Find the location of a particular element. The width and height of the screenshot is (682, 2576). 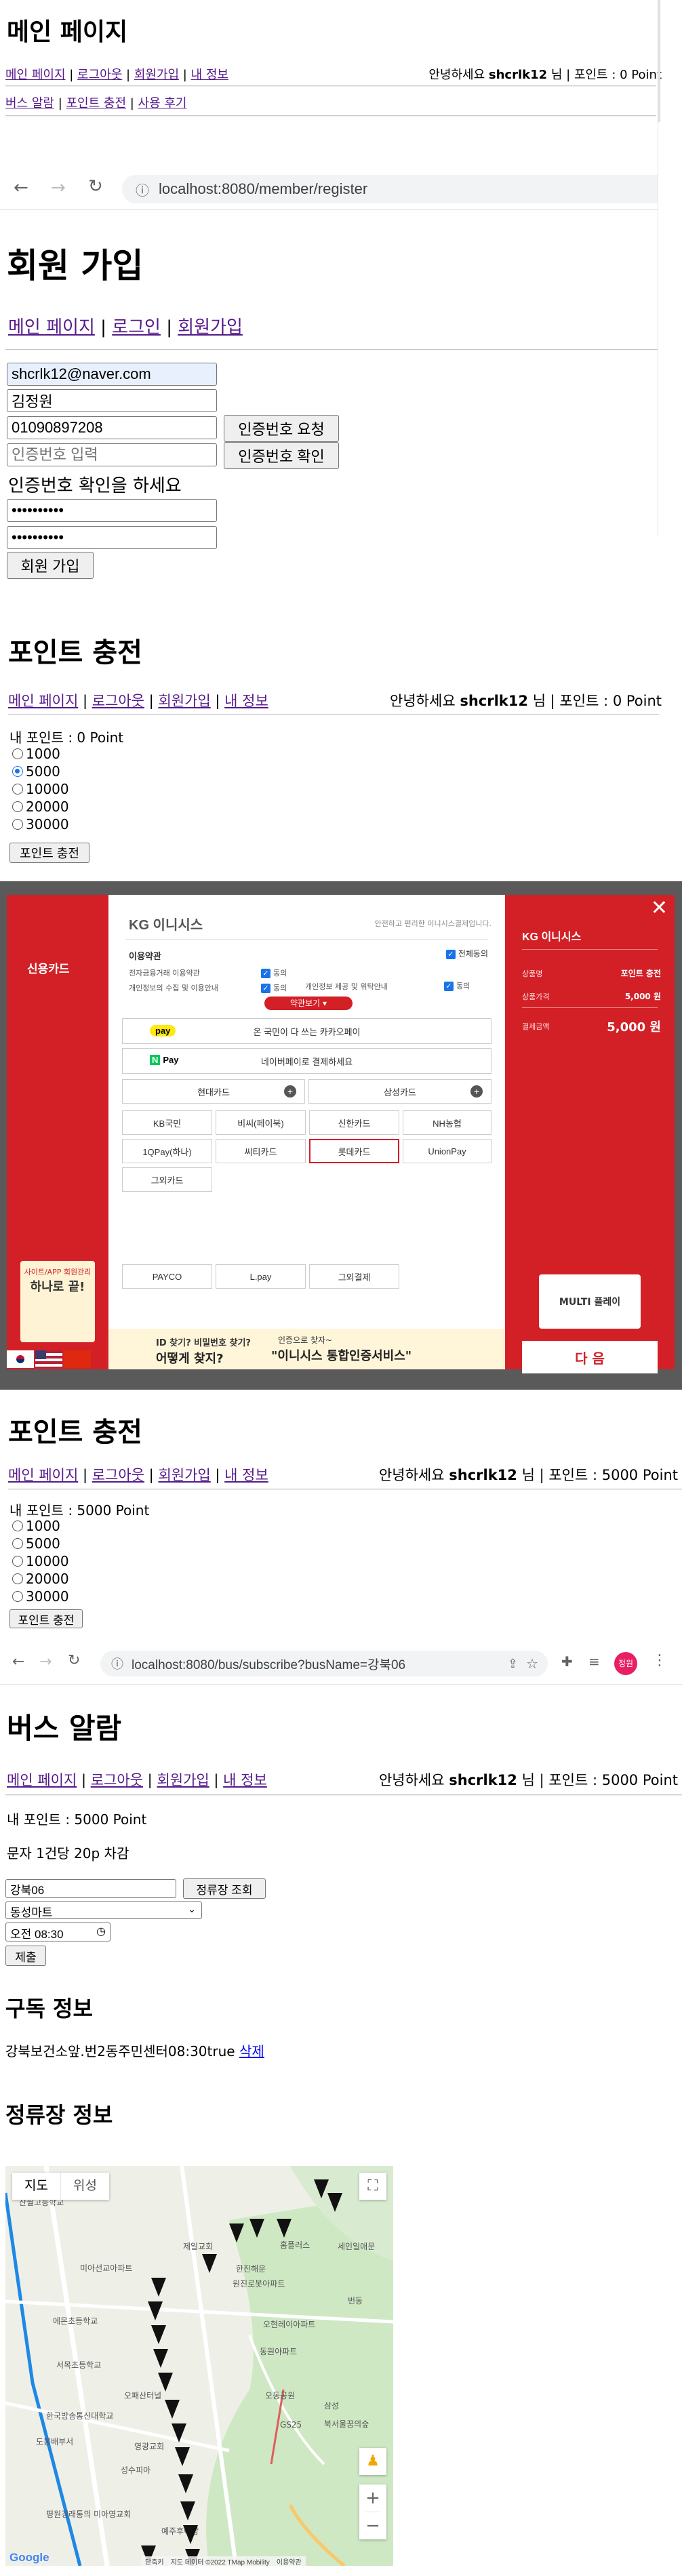

close-icon: ✕ is located at coordinates (659, 908).